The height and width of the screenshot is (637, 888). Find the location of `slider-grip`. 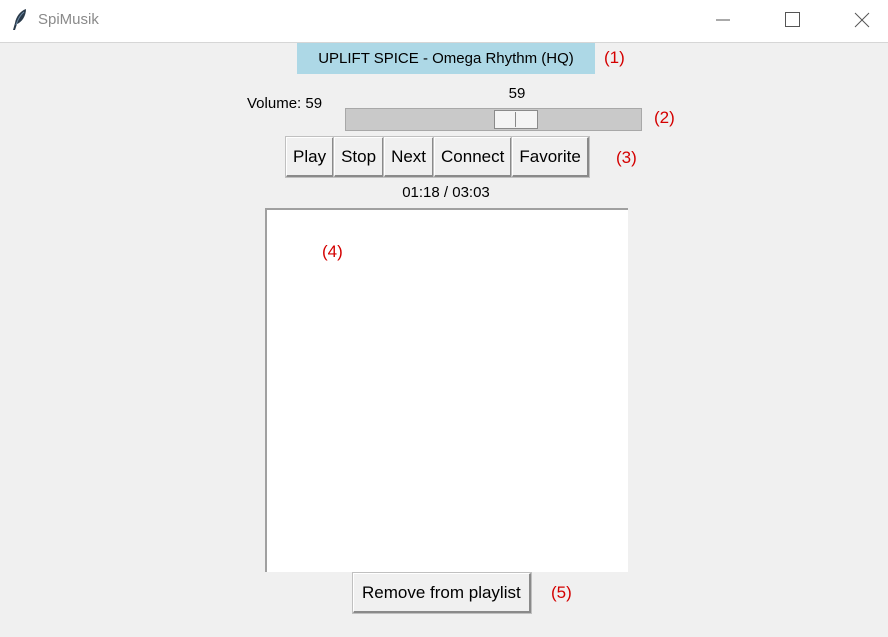

slider-grip is located at coordinates (515, 119).